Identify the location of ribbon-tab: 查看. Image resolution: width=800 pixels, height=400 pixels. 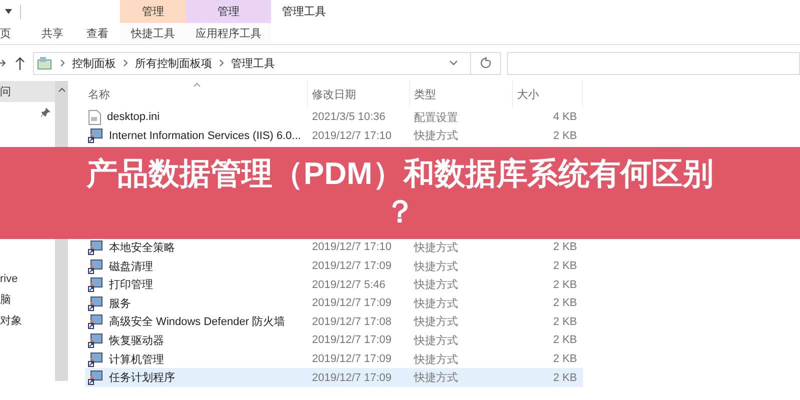
(97, 33).